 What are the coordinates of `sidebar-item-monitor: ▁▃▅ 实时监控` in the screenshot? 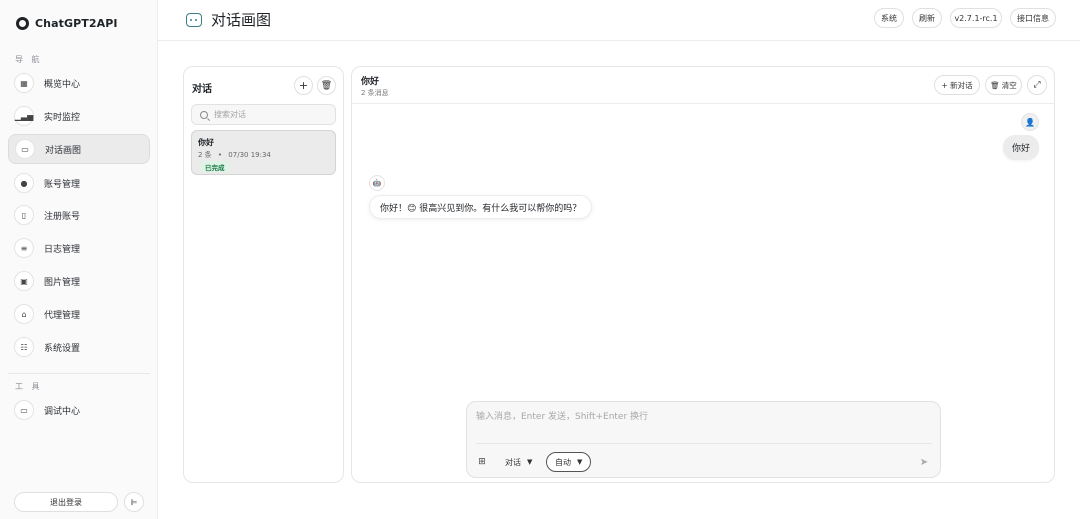 It's located at (79, 116).